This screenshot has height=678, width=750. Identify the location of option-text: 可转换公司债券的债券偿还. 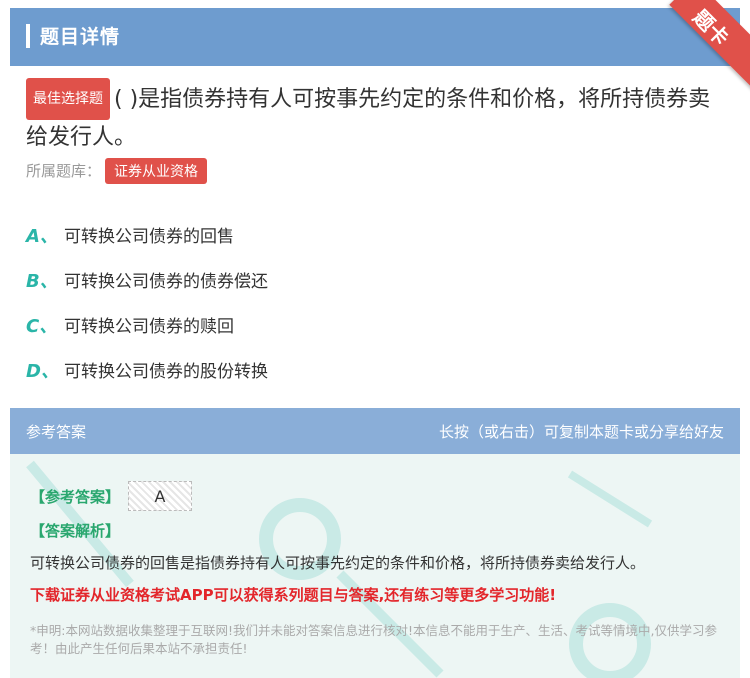
(166, 282).